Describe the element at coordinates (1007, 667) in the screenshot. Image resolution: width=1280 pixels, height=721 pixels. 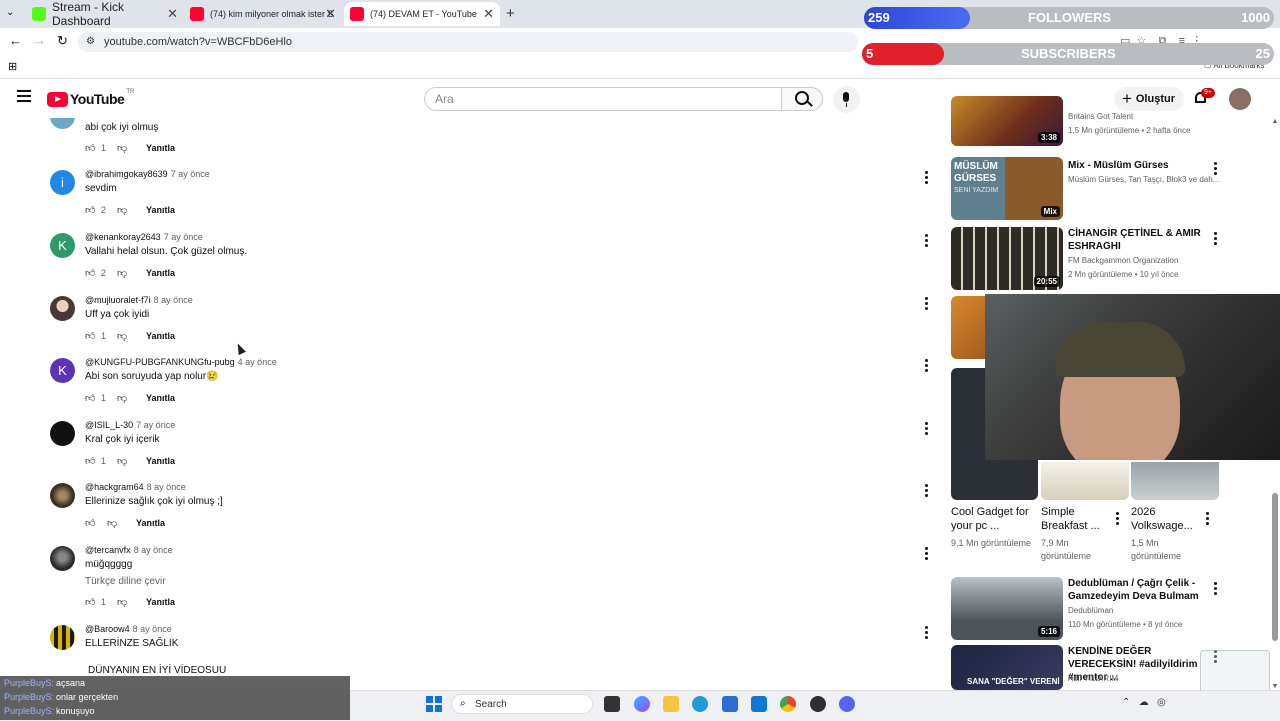
I see `video-thumbnail: SANA "DEĞER" VERENİ` at that location.